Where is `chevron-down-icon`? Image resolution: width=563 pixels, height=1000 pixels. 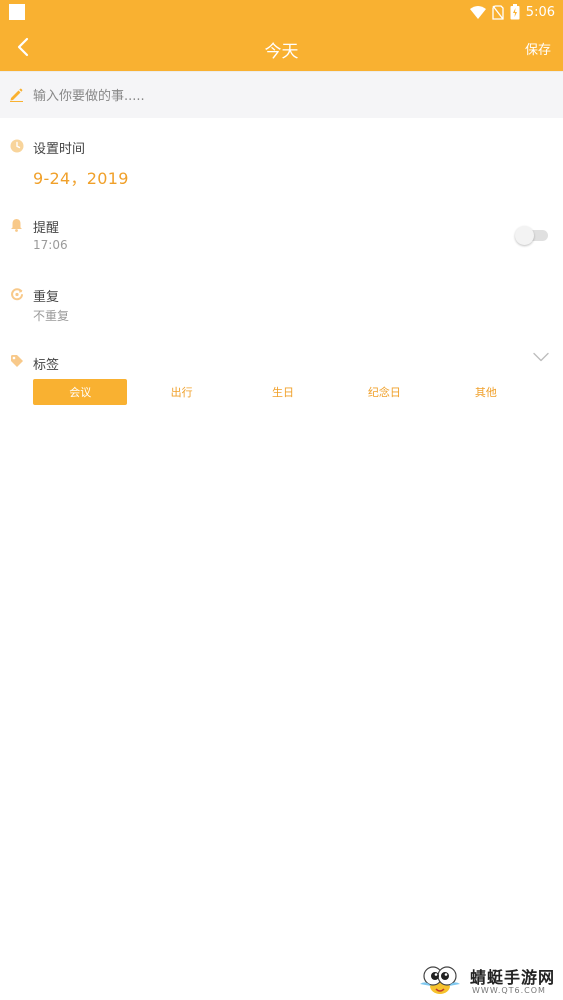
chevron-down-icon is located at coordinates (541, 357).